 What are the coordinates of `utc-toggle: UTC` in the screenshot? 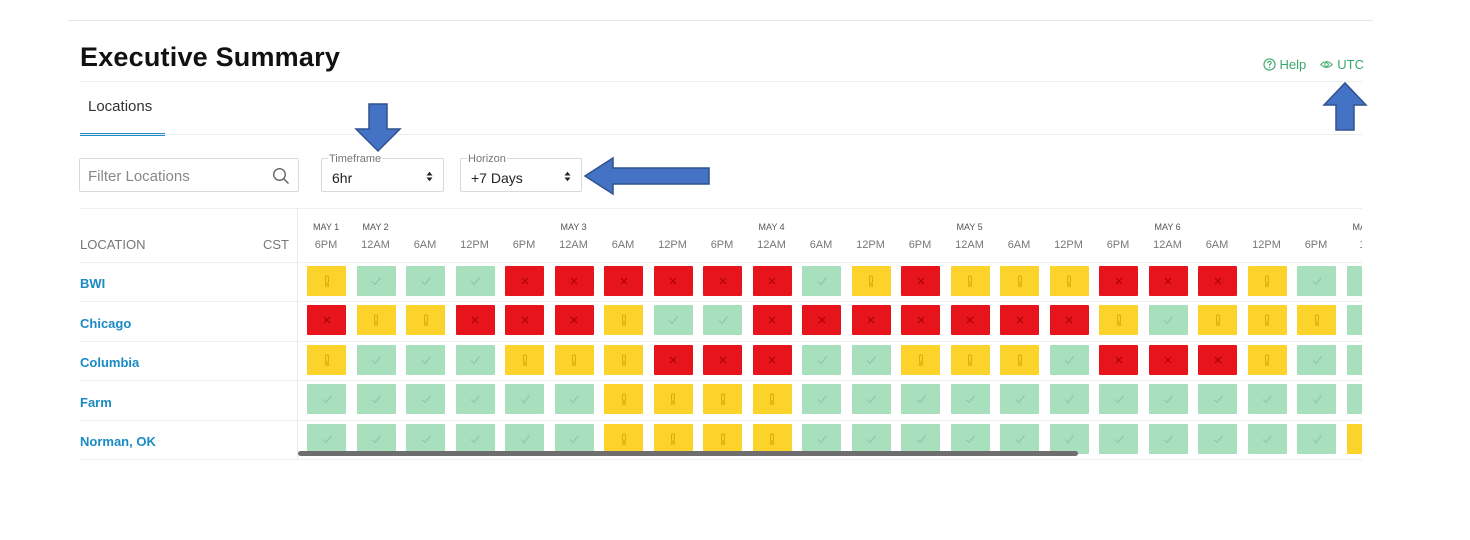 It's located at (1342, 64).